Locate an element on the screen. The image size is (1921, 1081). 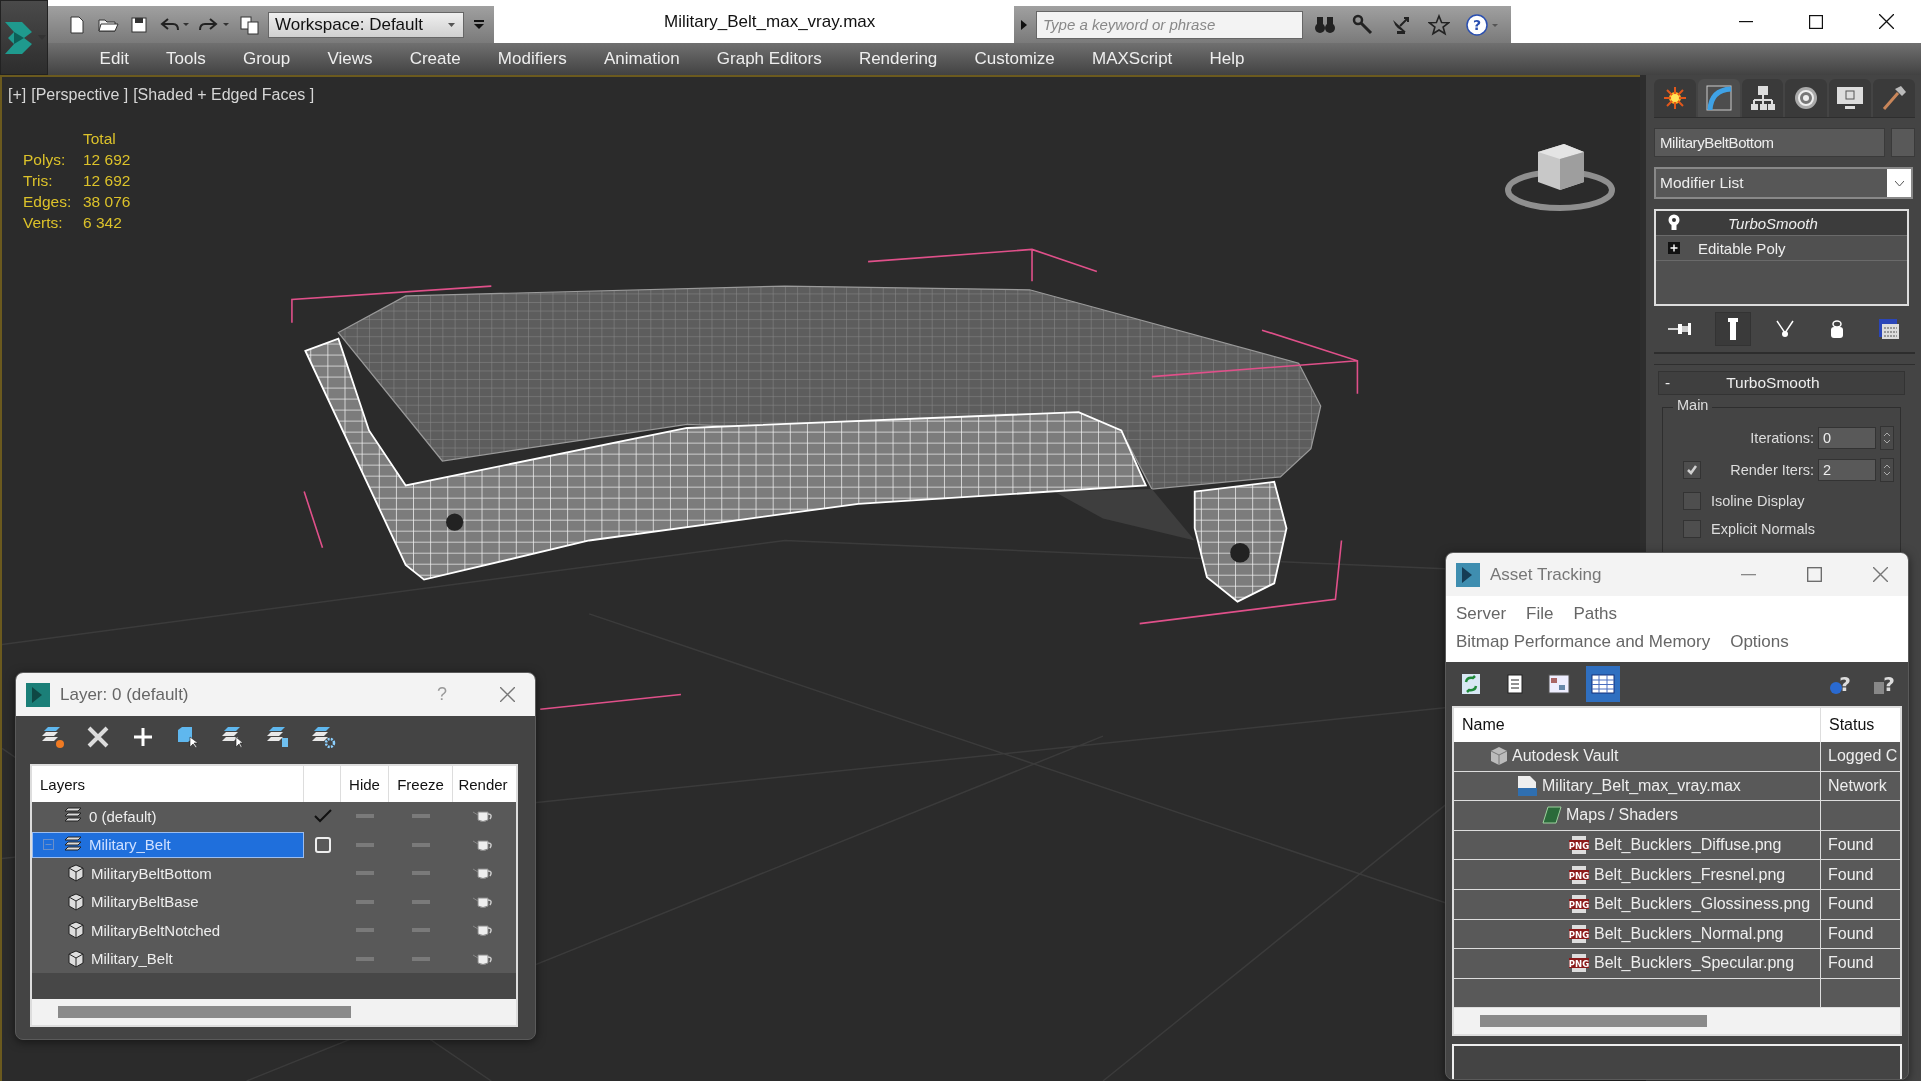
path-field is located at coordinates (1677, 1061).